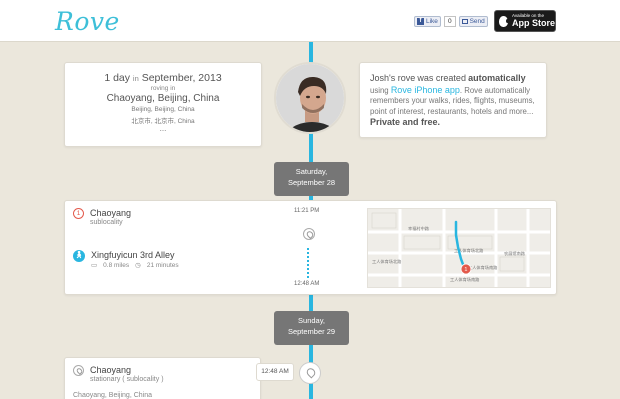 This screenshot has width=620, height=399. I want to click on summary-in: in, so click(135, 78).